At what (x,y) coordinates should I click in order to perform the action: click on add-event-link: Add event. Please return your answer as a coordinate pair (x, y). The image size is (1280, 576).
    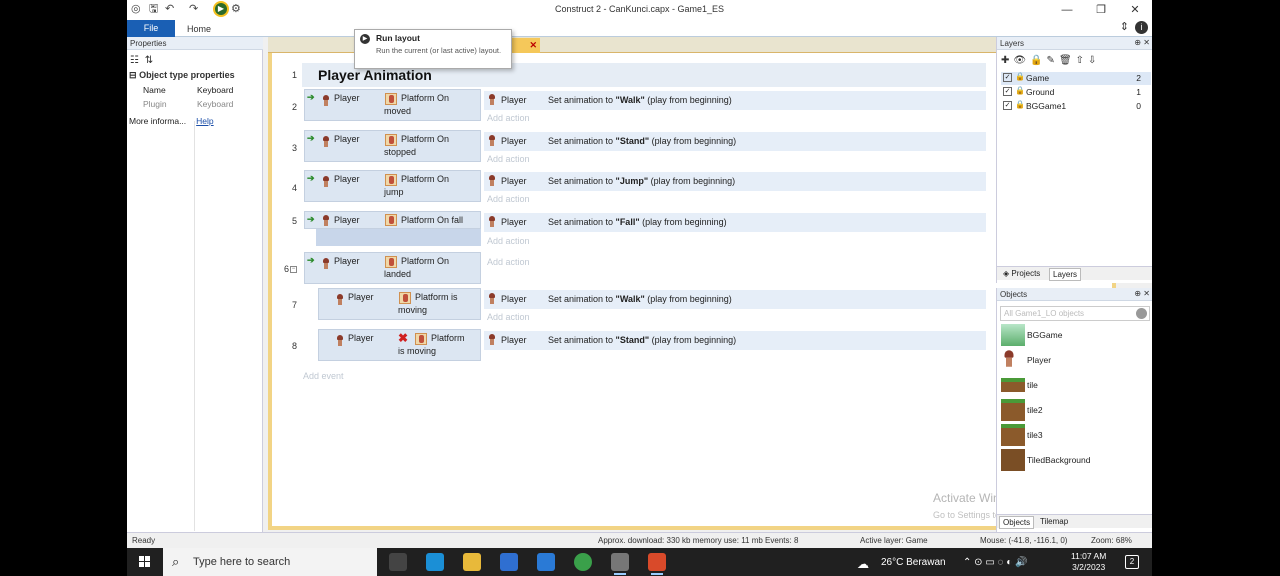
    Looking at the image, I should click on (323, 376).